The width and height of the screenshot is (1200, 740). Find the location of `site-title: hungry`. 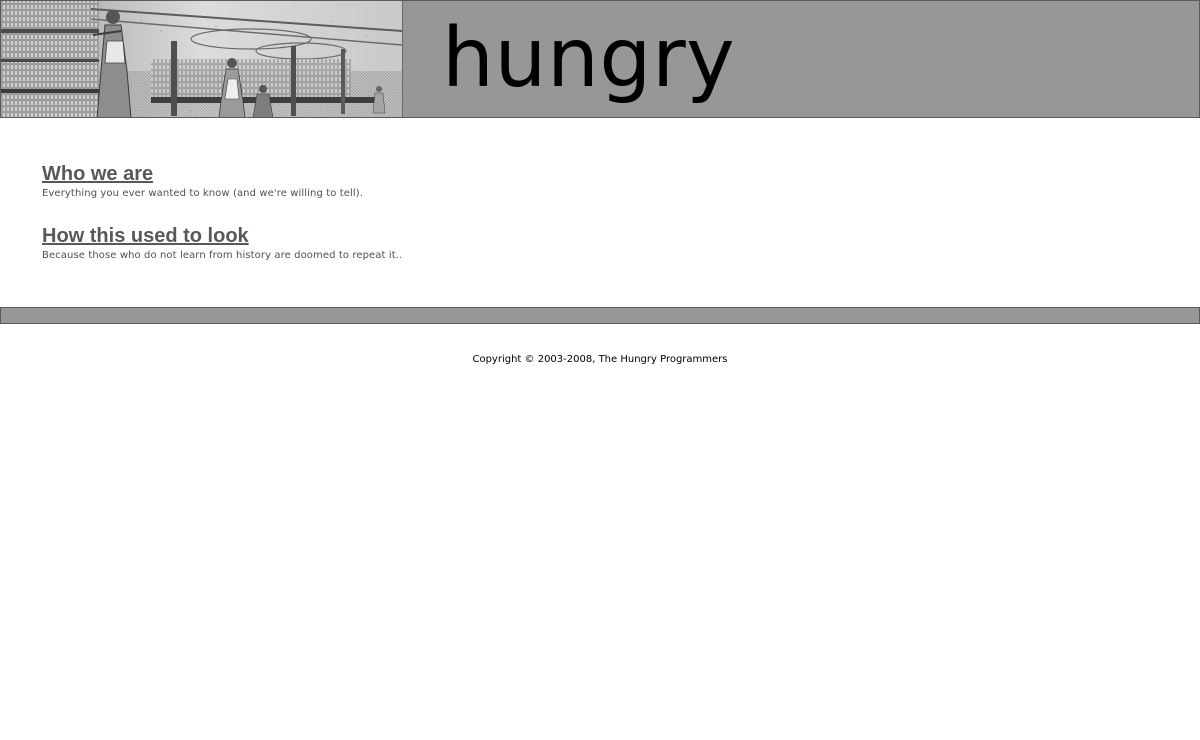

site-title: hungry is located at coordinates (589, 58).